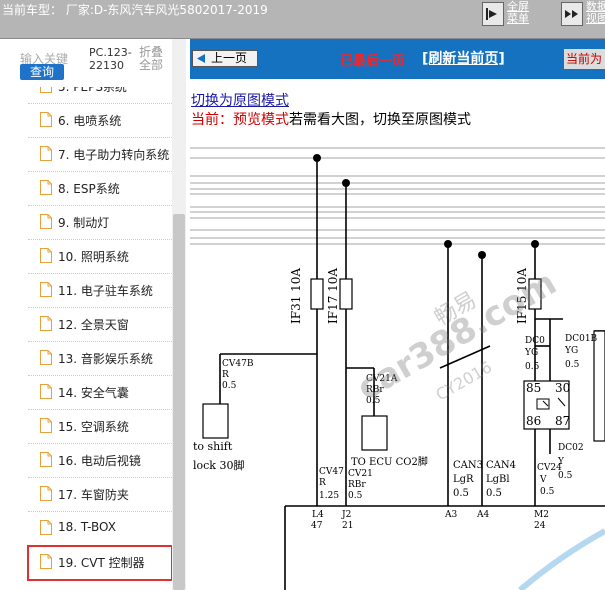 This screenshot has width=605, height=590. Describe the element at coordinates (584, 59) in the screenshot. I see `current-status-tag: 当前为` at that location.